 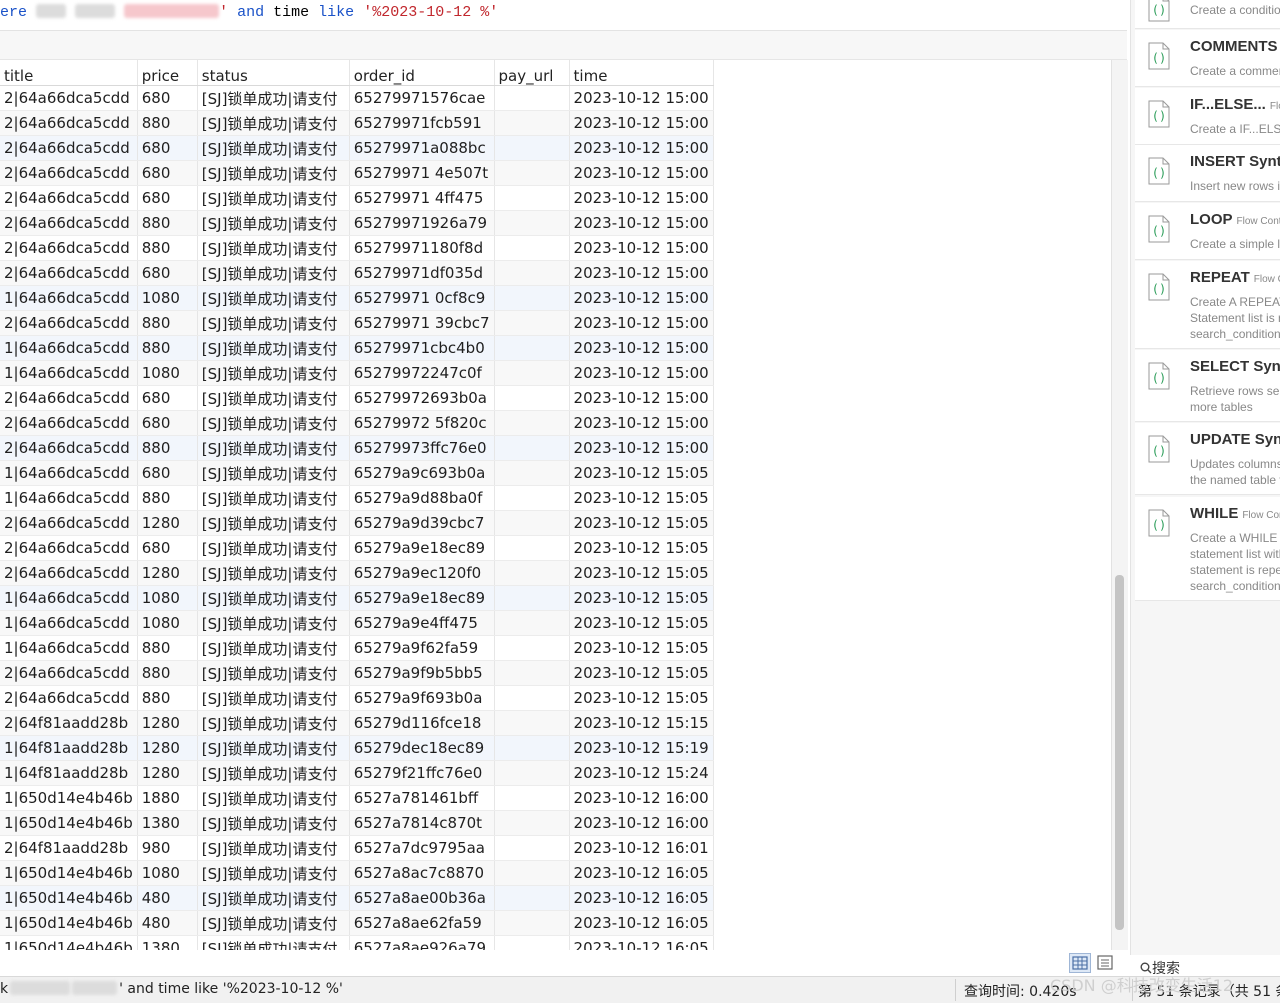 What do you see at coordinates (422, 523) in the screenshot?
I see `cell-order-id: 65279a9d39cbc7` at bounding box center [422, 523].